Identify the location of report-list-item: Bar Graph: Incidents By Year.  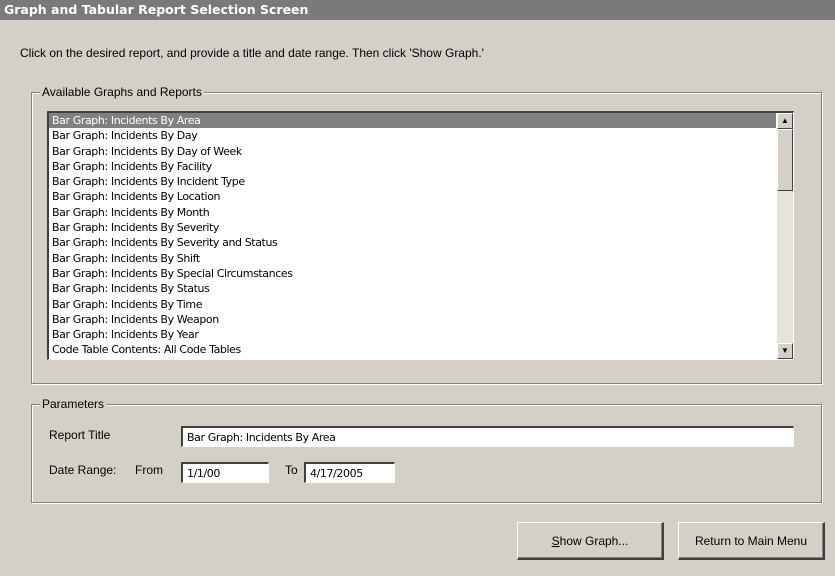
(412, 334).